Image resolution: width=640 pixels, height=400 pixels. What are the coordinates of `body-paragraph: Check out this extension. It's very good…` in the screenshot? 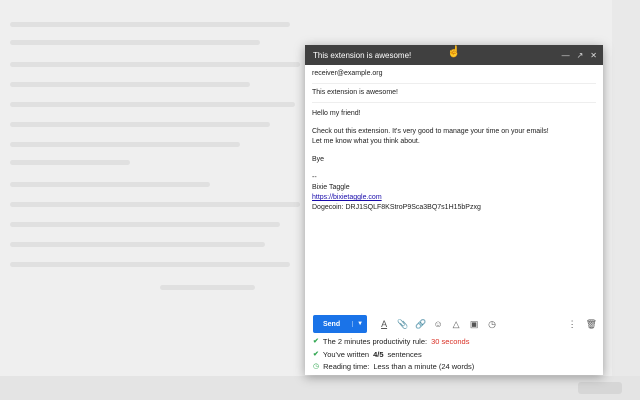 It's located at (454, 137).